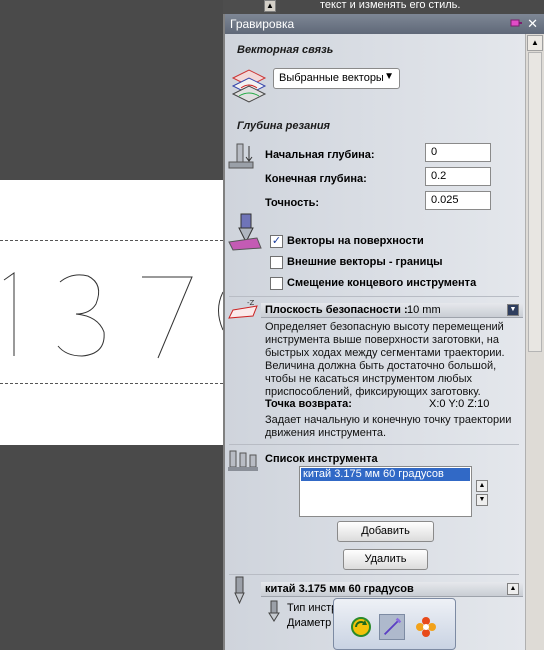  Describe the element at coordinates (81, 315) in the screenshot. I see `digit-3-vector` at that location.